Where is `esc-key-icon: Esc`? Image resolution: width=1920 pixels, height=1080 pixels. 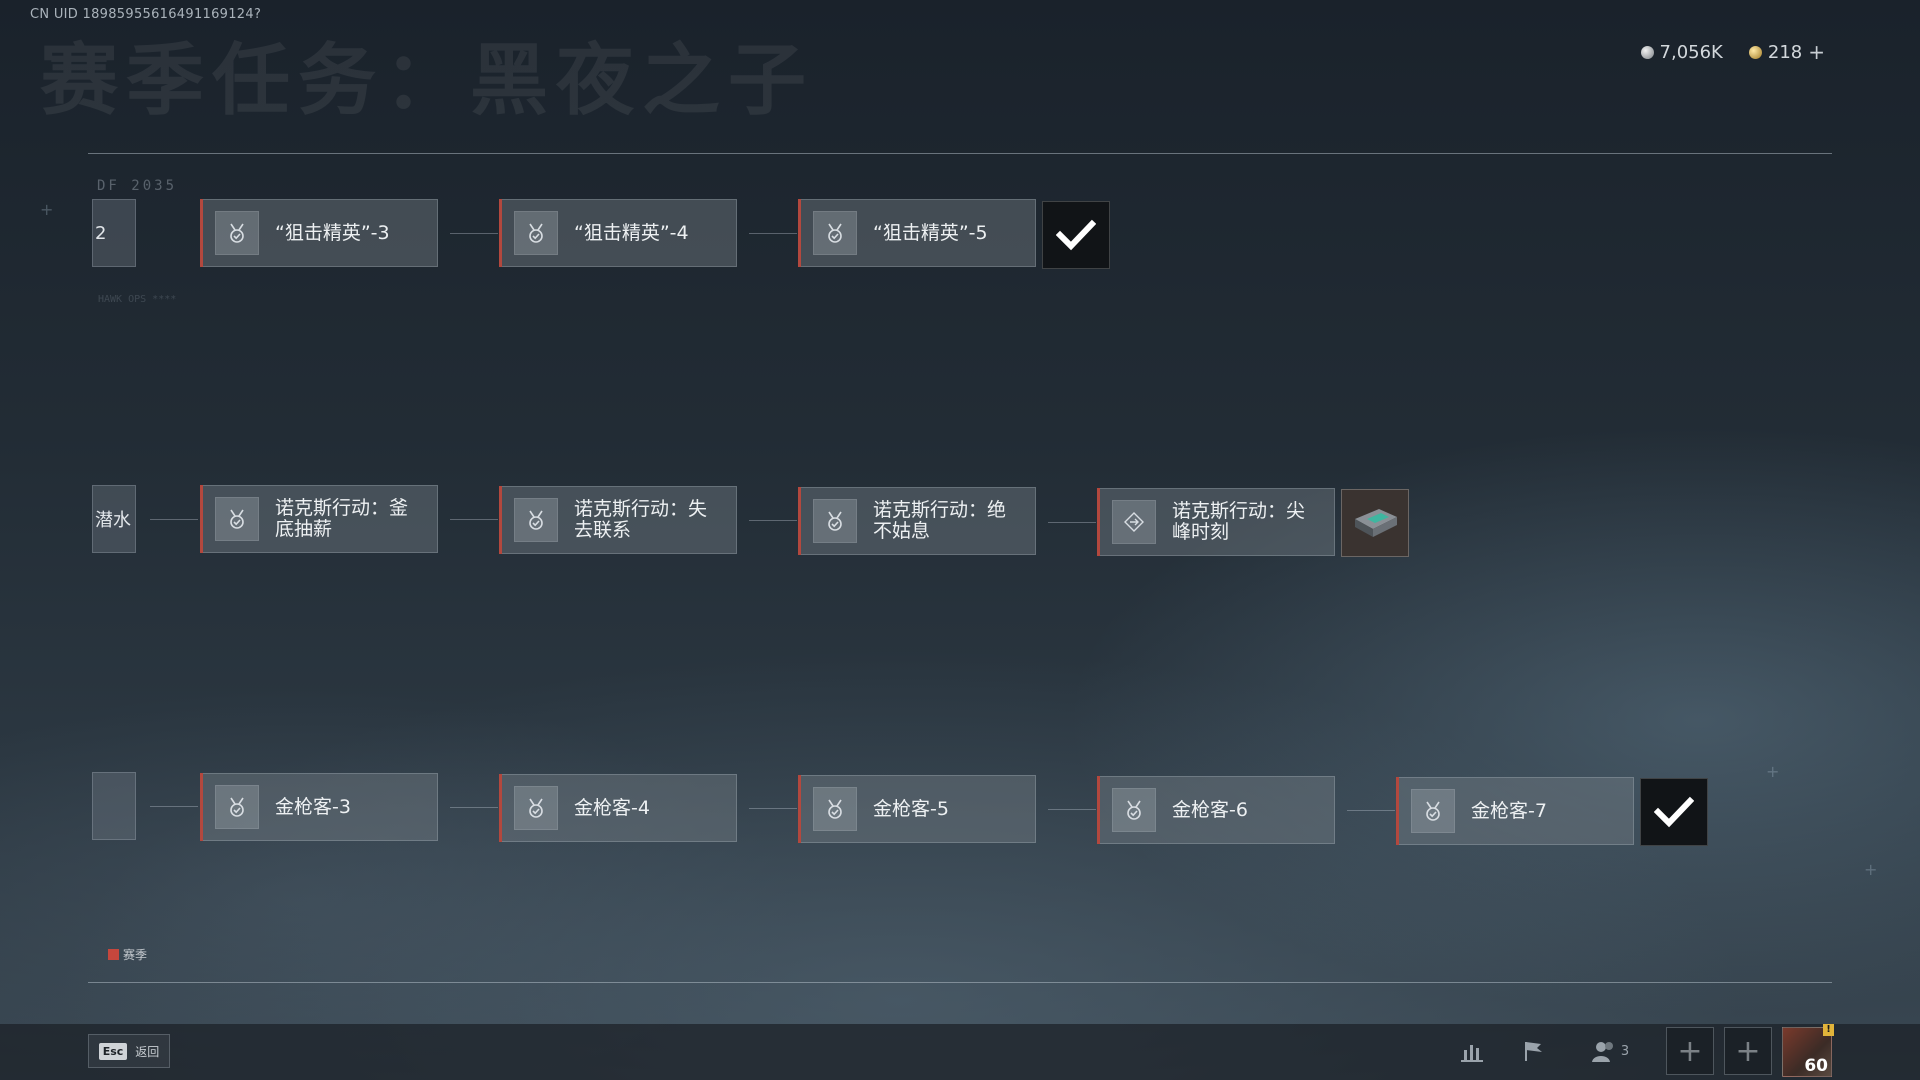
esc-key-icon: Esc is located at coordinates (113, 1051).